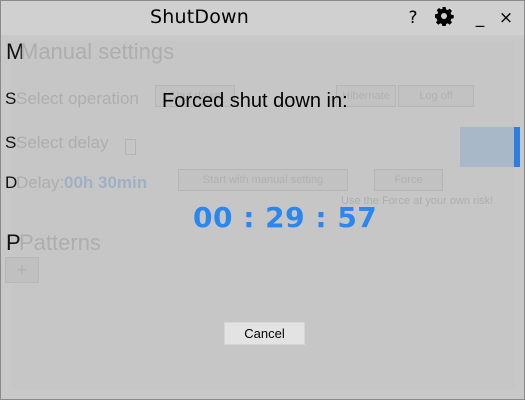  I want to click on select-delay-initial: S, so click(11, 142).